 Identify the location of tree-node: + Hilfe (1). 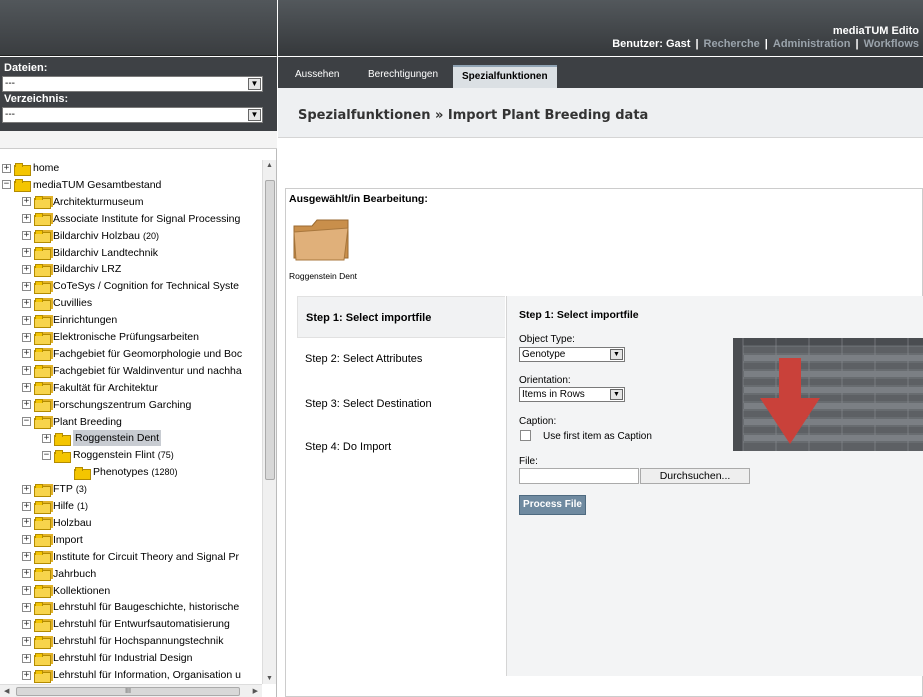
(55, 506).